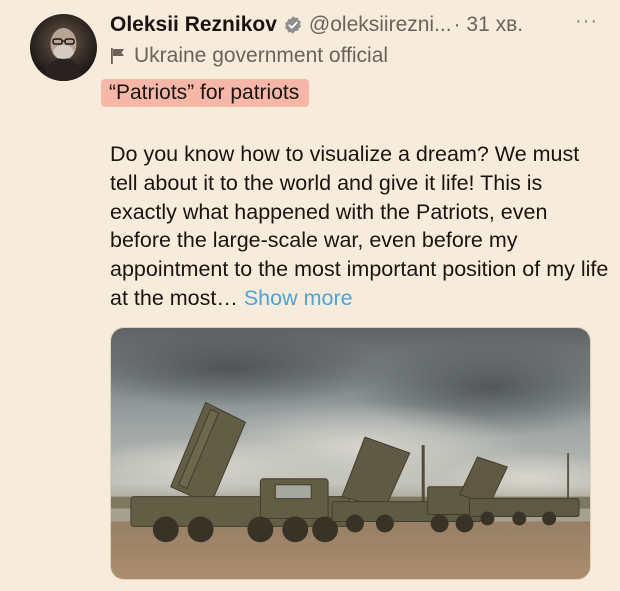 The height and width of the screenshot is (591, 620). What do you see at coordinates (586, 21) in the screenshot?
I see `more-options-icon: ···` at bounding box center [586, 21].